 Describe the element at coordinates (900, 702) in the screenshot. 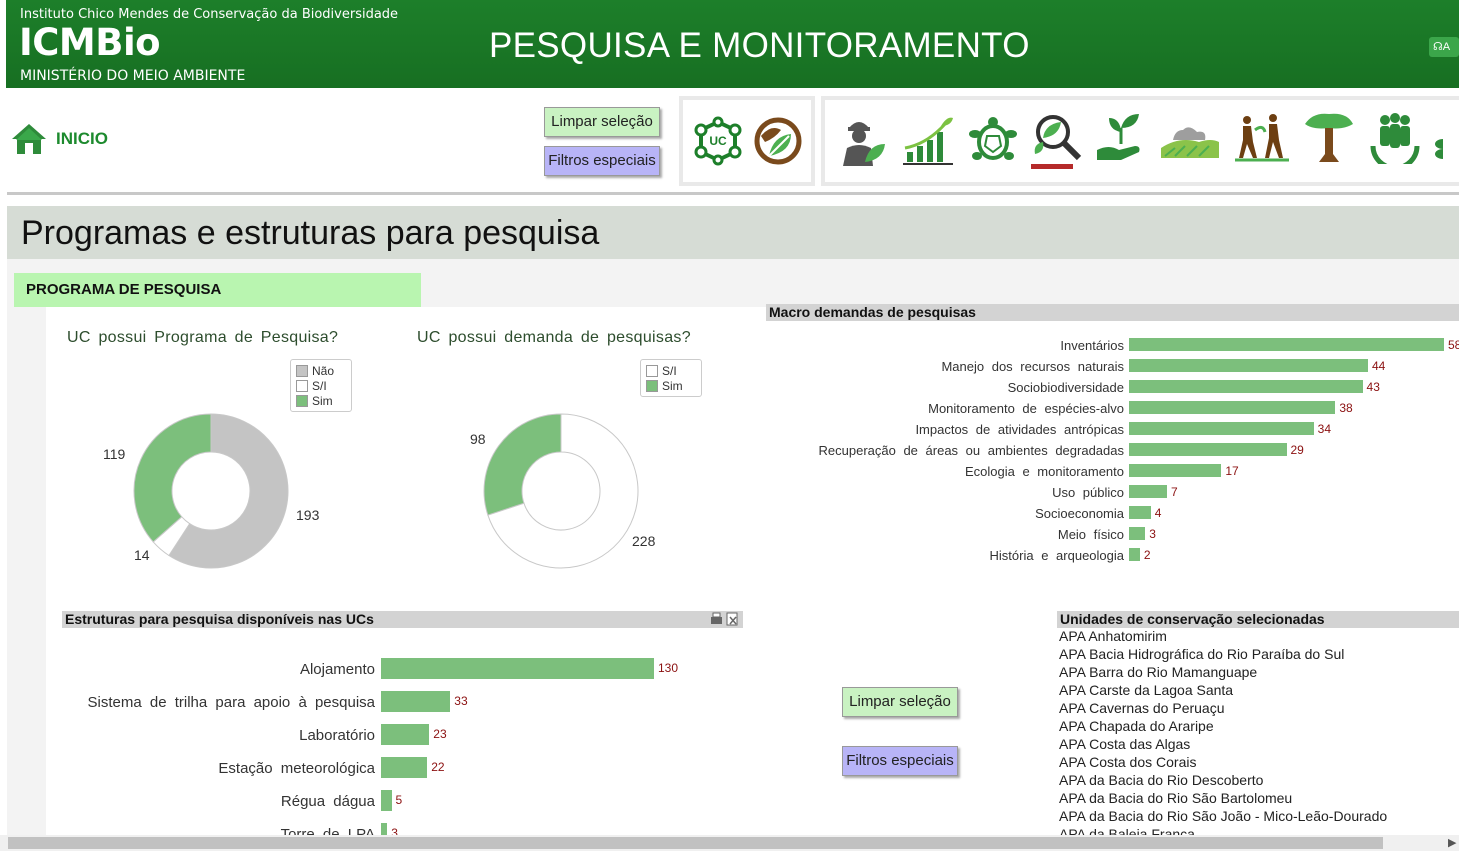

I see `clear-selection-button-2: Limpar seleção` at that location.